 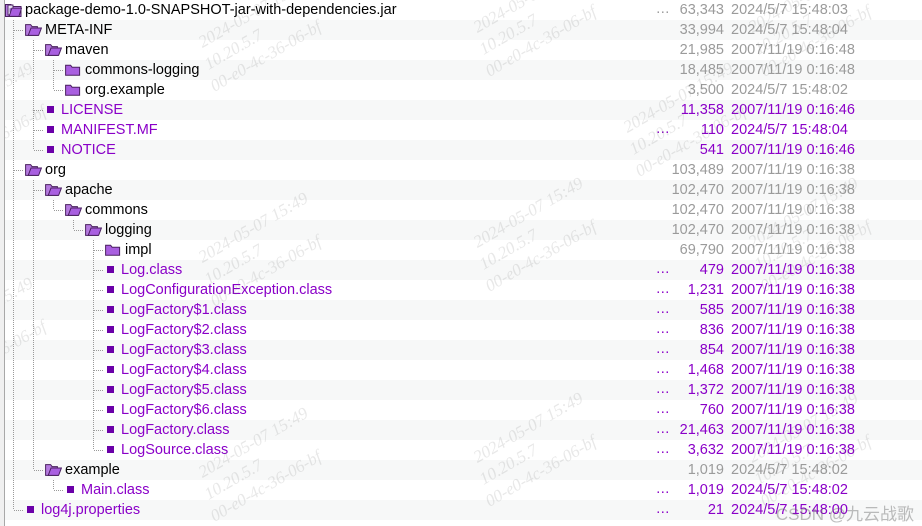 What do you see at coordinates (705, 370) in the screenshot?
I see `row-size: 1,468` at bounding box center [705, 370].